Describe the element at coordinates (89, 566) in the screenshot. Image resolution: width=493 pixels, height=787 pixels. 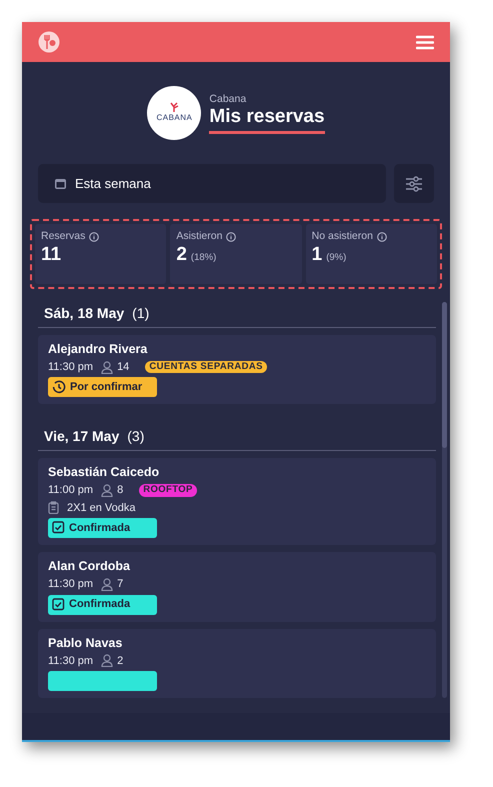
I see `guest-name: Alan Cordoba` at that location.